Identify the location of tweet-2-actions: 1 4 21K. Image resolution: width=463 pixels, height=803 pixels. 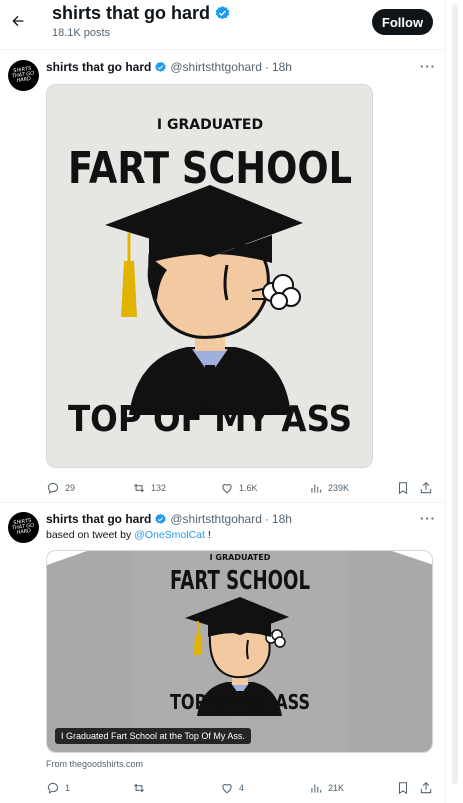
(241, 788).